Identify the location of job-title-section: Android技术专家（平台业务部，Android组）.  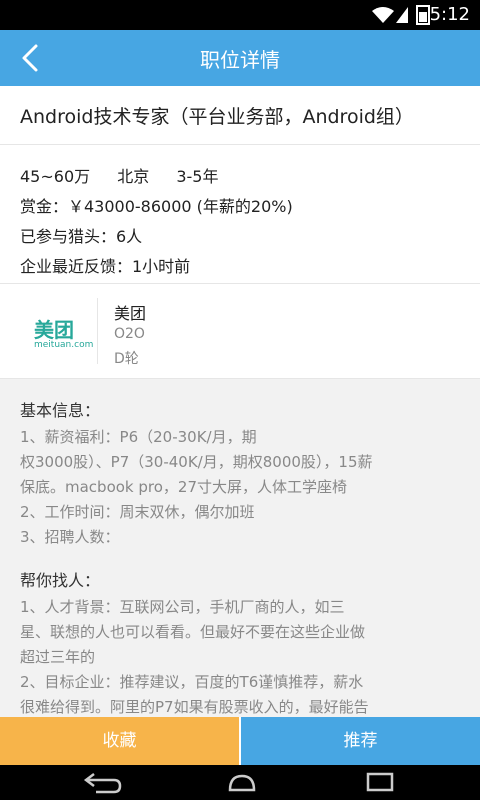
(240, 115).